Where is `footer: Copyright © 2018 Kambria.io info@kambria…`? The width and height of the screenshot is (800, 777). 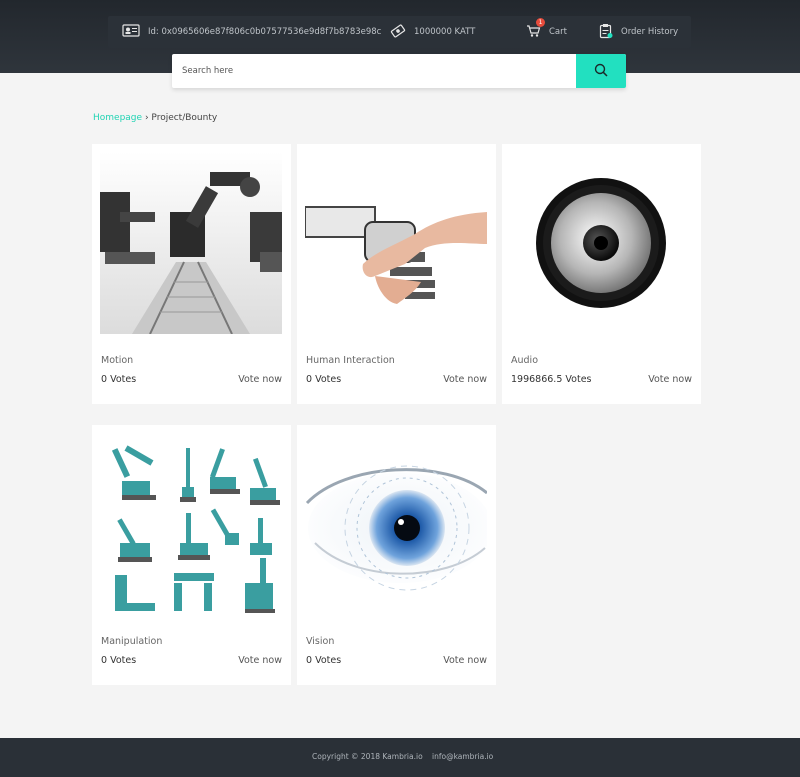
footer: Copyright © 2018 Kambria.io info@kambria… is located at coordinates (400, 757).